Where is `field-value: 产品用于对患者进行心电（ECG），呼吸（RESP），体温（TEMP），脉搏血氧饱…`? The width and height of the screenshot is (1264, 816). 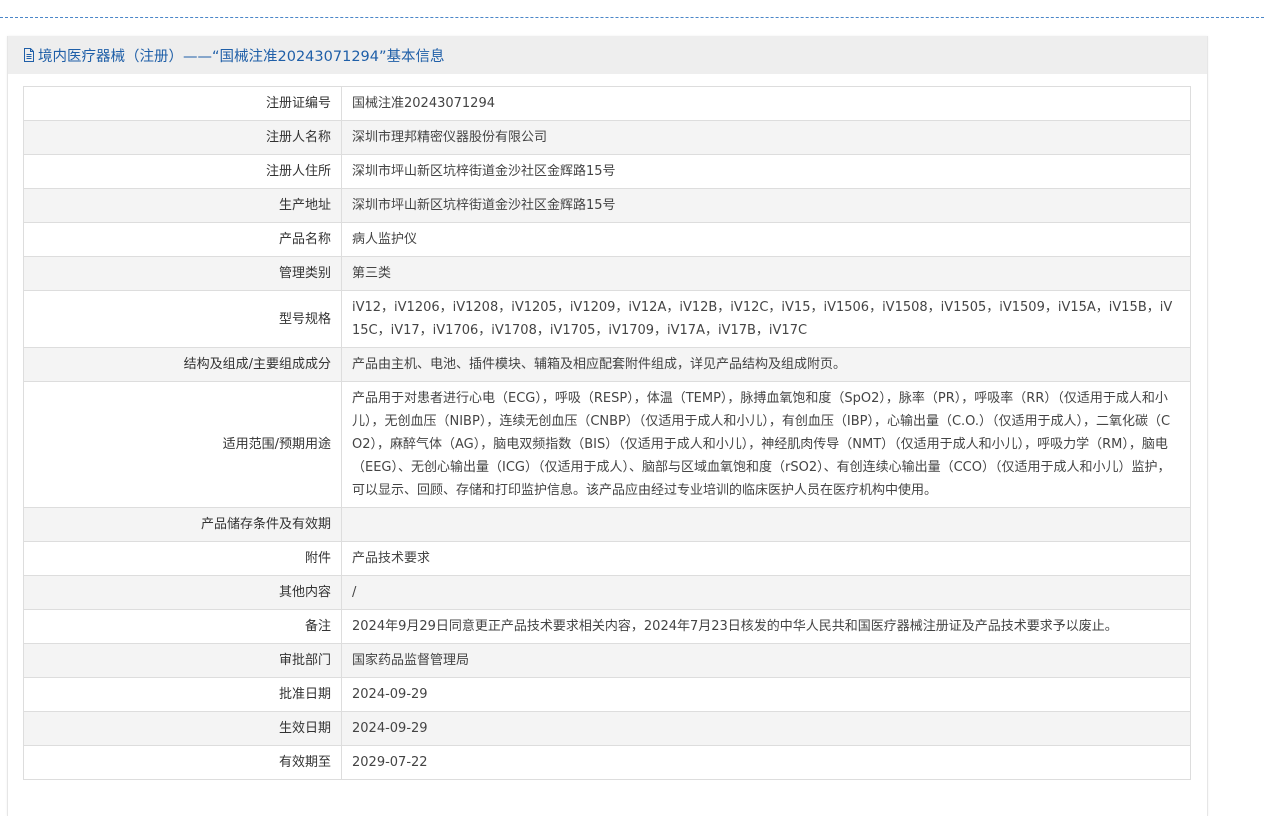 field-value: 产品用于对患者进行心电（ECG），呼吸（RESP），体温（TEMP），脉搏血氧饱… is located at coordinates (766, 444).